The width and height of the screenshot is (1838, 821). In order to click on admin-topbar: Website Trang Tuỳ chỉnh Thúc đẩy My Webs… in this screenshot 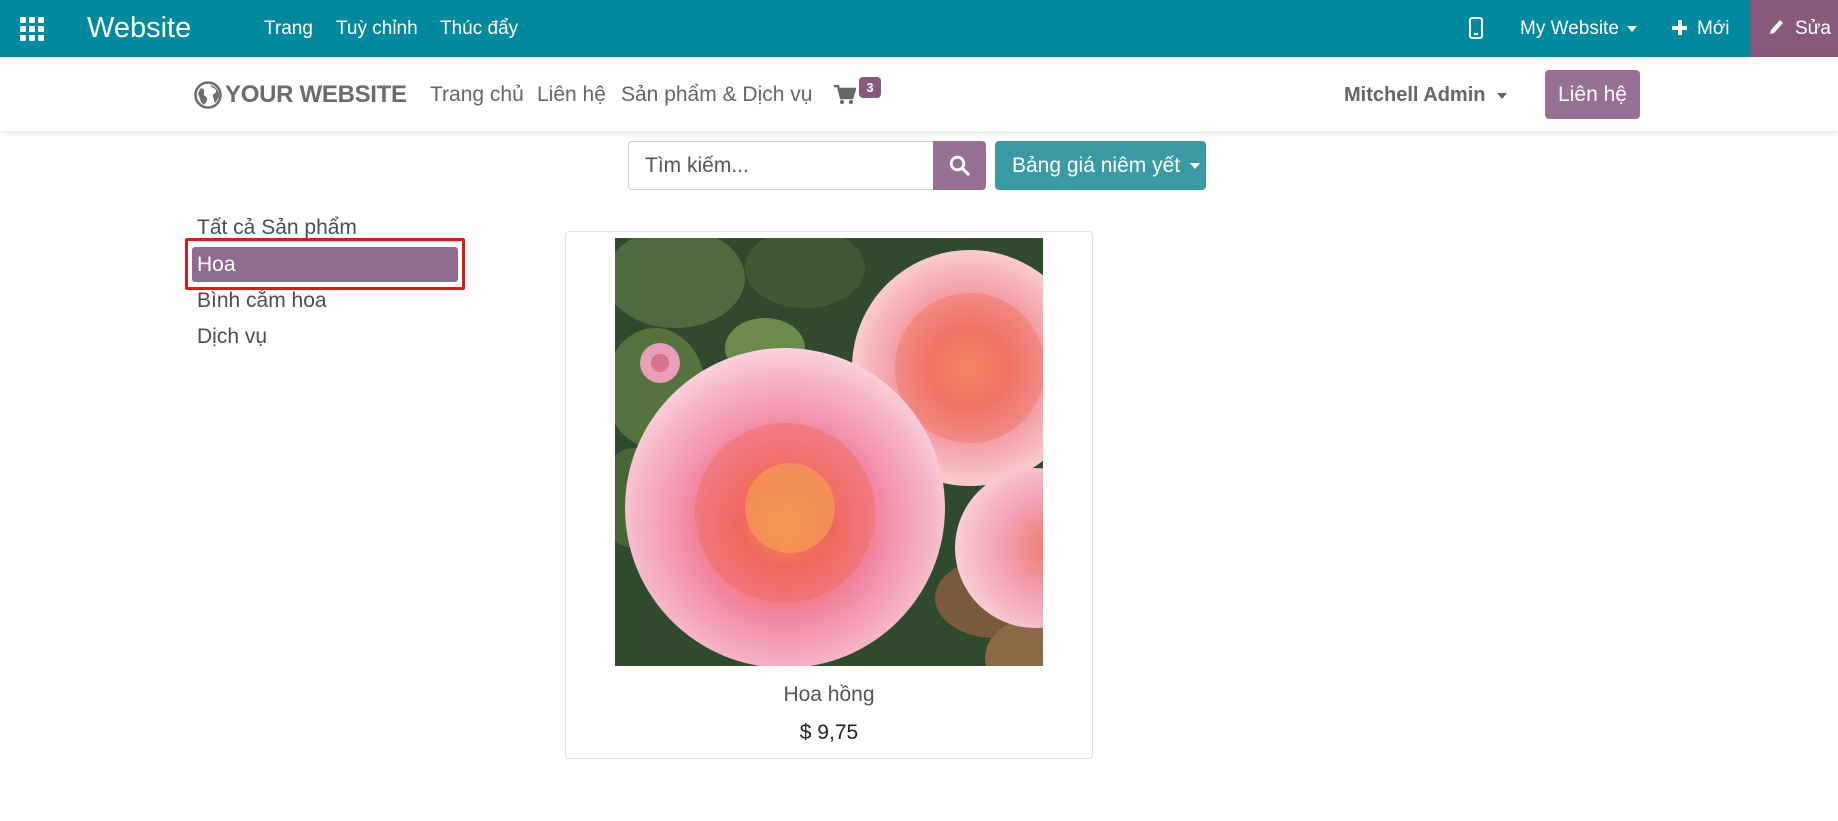, I will do `click(919, 28)`.